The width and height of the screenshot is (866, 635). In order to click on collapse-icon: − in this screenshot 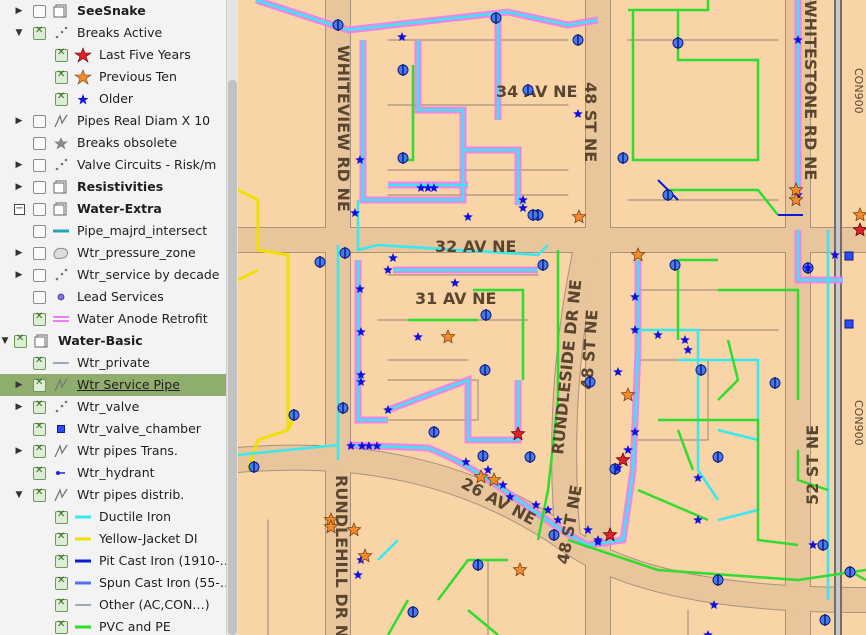, I will do `click(19, 209)`.